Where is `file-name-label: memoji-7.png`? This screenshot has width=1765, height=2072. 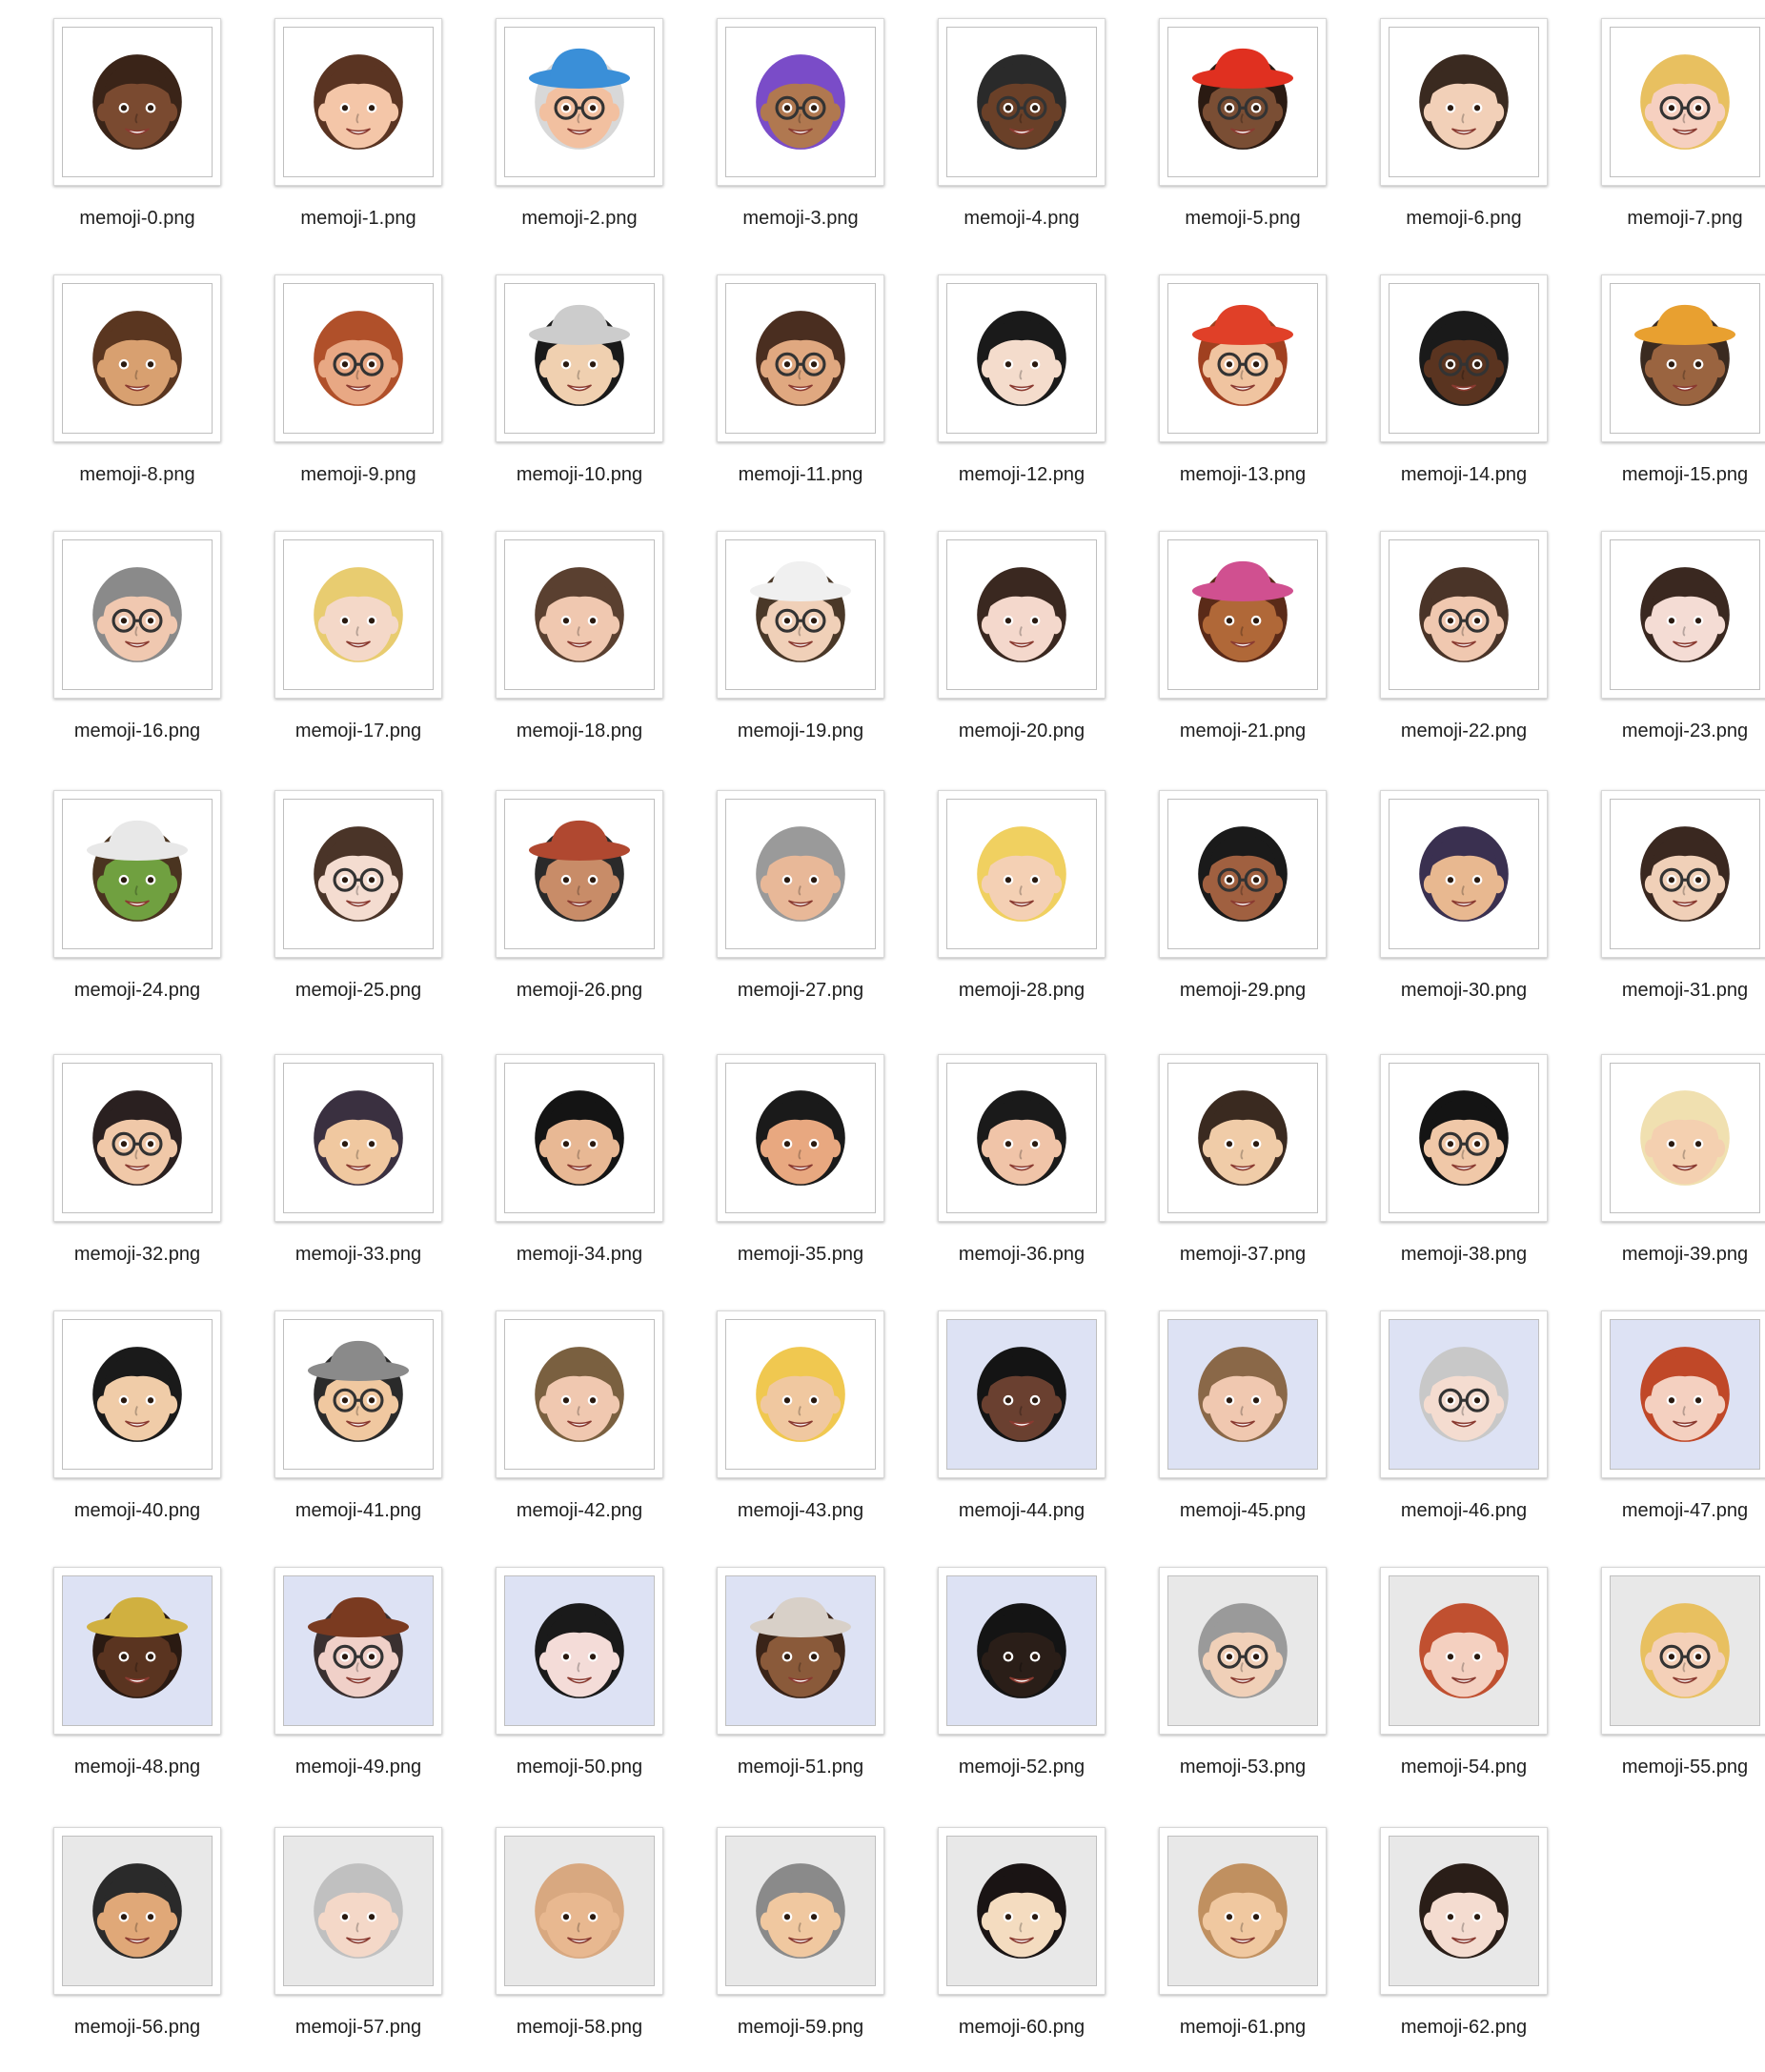
file-name-label: memoji-7.png is located at coordinates (1656, 219).